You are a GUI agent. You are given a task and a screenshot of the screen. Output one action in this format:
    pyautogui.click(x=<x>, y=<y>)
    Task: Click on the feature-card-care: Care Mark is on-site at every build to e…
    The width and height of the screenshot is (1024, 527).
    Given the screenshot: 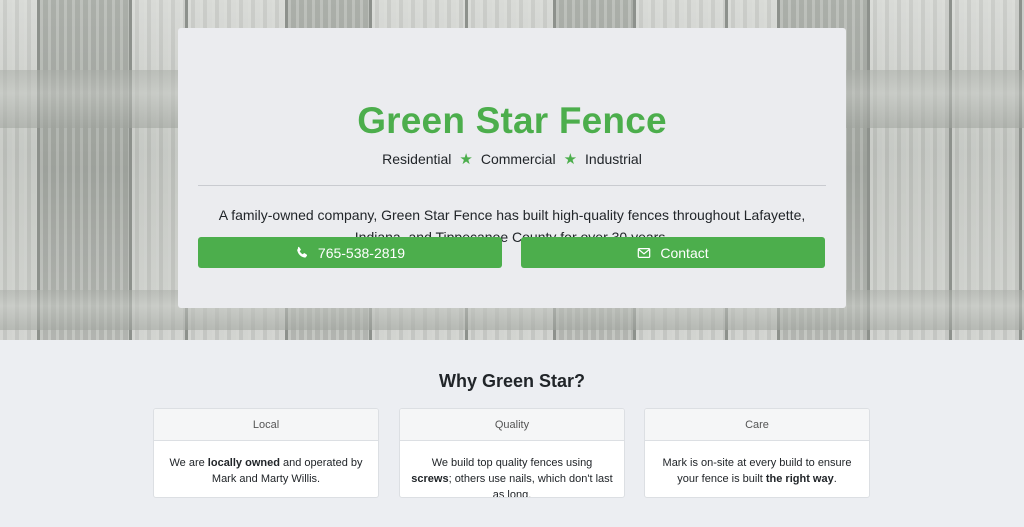 What is the action you would take?
    pyautogui.click(x=757, y=453)
    